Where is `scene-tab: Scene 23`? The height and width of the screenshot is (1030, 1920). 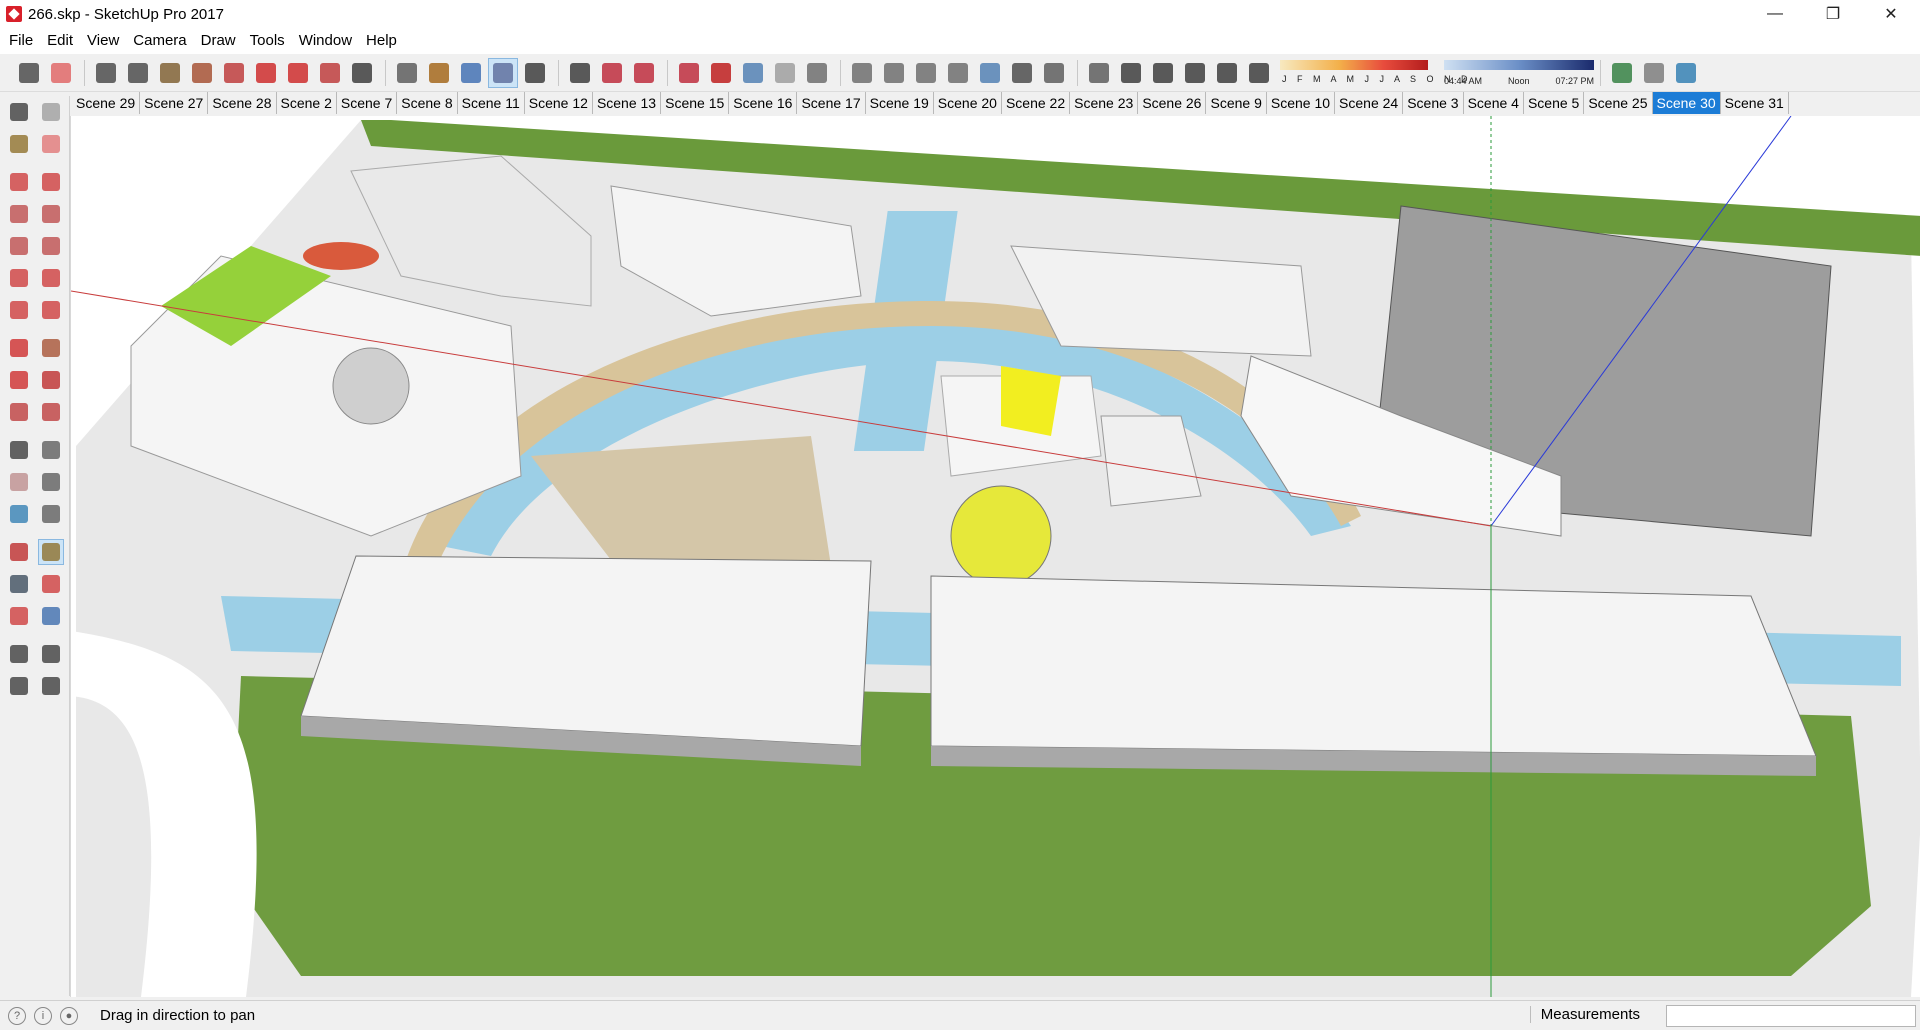
scene-tab: Scene 23 is located at coordinates (1104, 103).